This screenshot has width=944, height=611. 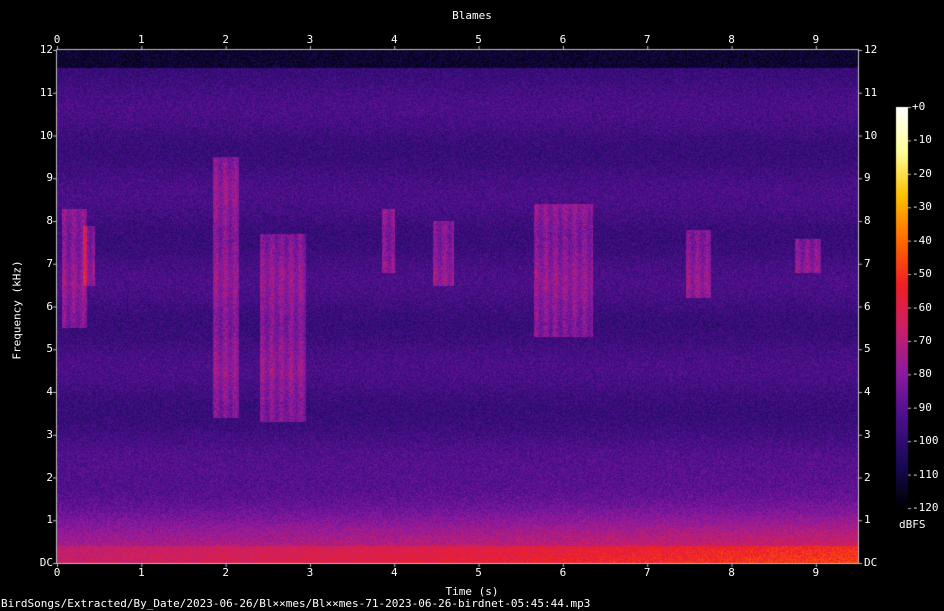 I want to click on colorbar-tick-2: -20, so click(x=922, y=173).